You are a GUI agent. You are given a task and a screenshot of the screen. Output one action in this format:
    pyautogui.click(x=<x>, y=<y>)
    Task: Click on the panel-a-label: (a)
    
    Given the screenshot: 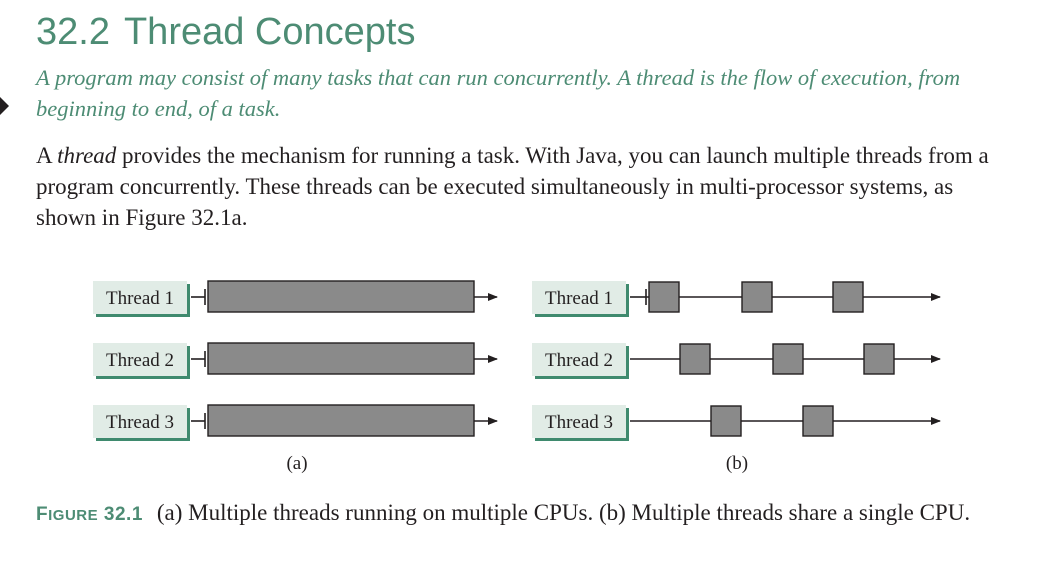 What is the action you would take?
    pyautogui.click(x=296, y=463)
    